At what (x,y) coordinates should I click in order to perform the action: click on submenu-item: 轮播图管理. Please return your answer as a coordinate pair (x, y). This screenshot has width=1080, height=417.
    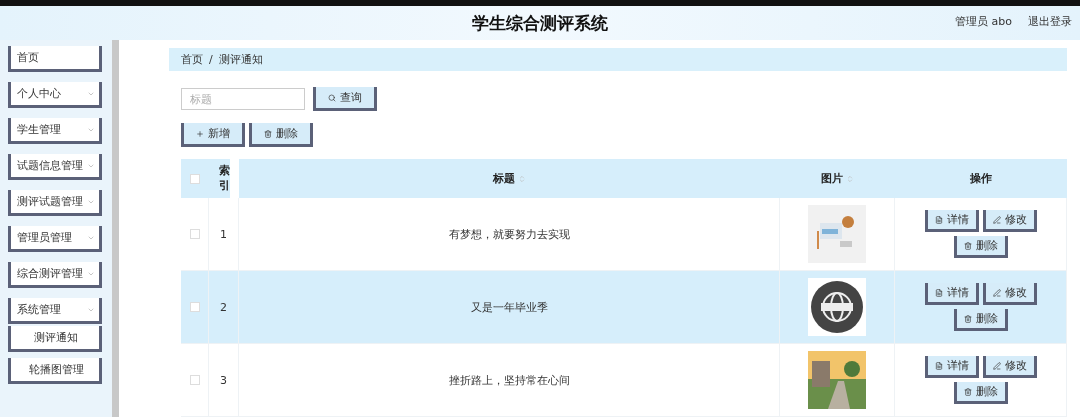
    Looking at the image, I should click on (55, 371).